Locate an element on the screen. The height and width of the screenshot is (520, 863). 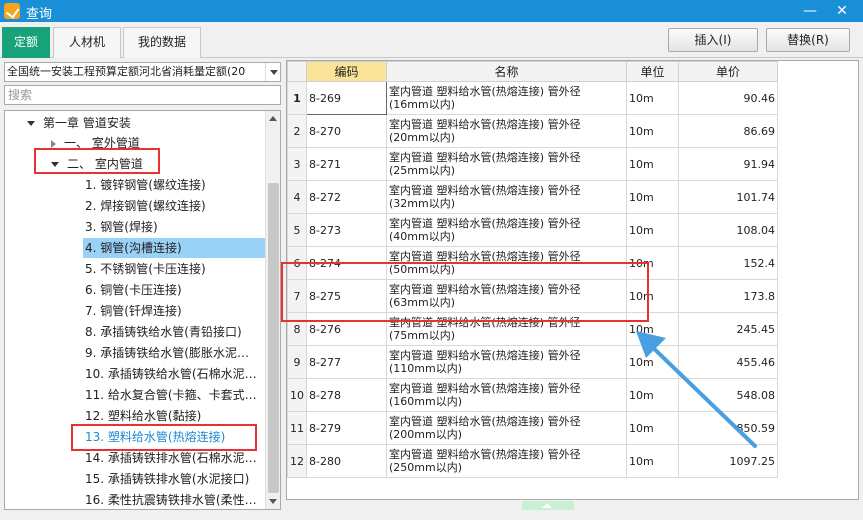
tree-scrollbar is located at coordinates (272, 310).